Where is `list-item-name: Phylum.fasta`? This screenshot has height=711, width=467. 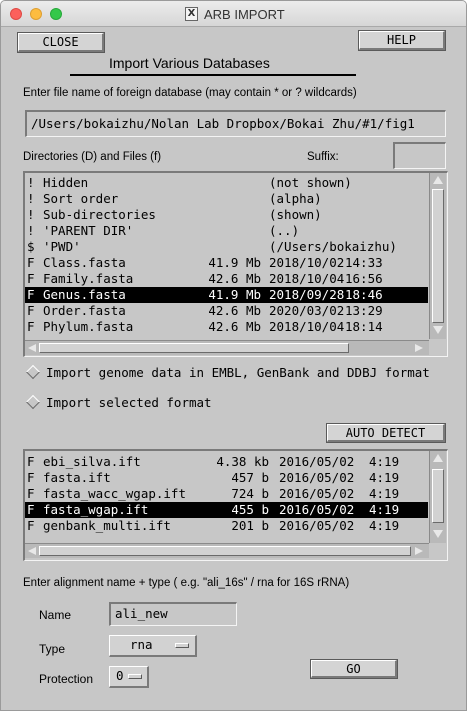 list-item-name: Phylum.fasta is located at coordinates (88, 326).